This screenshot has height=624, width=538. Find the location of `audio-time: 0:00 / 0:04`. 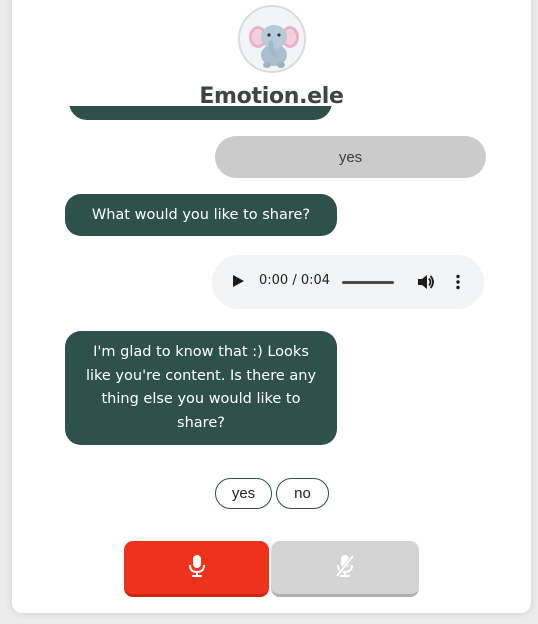

audio-time: 0:00 / 0:04 is located at coordinates (295, 280).